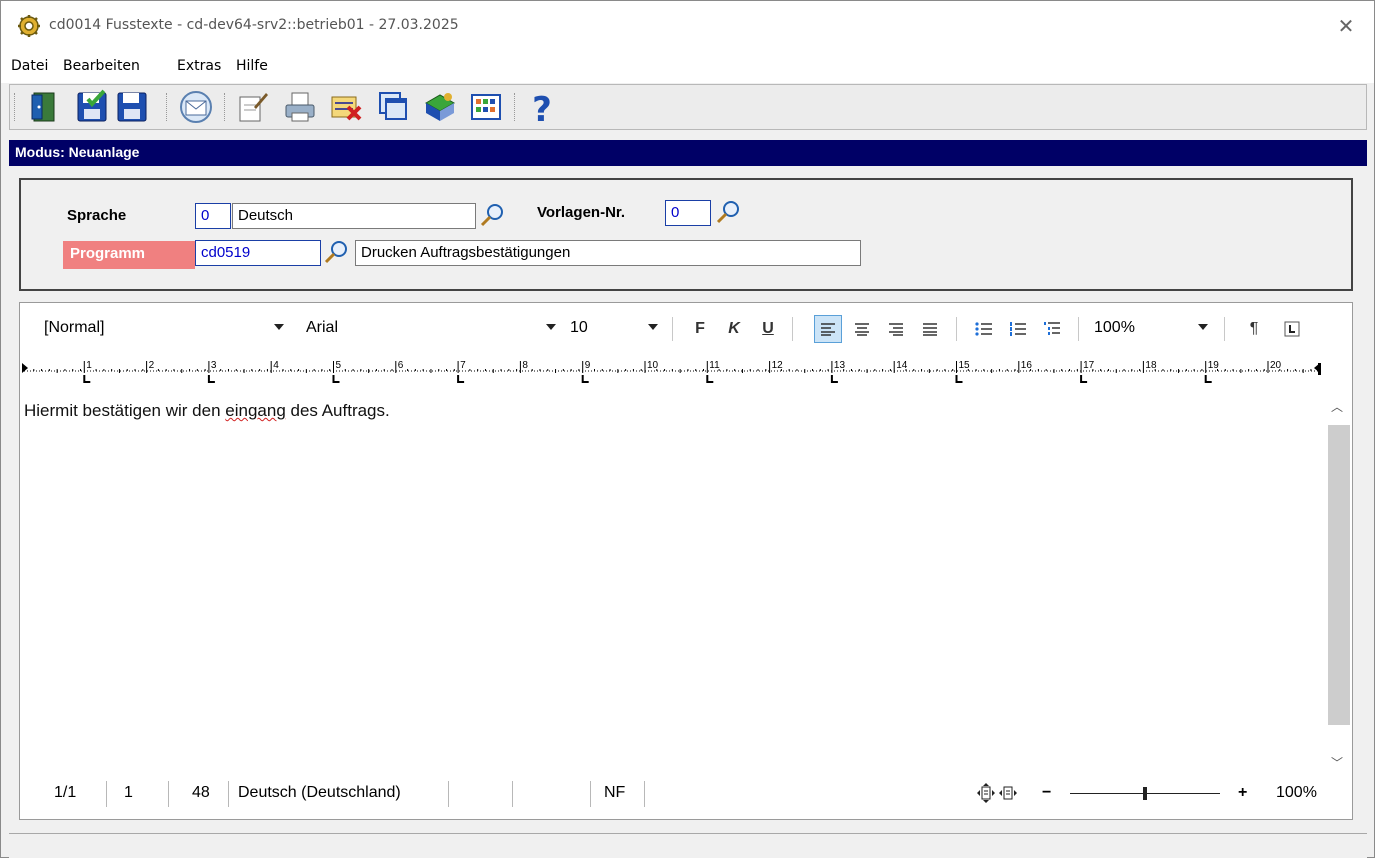 The width and height of the screenshot is (1375, 858). I want to click on numbered-list-icon, so click(1018, 329).